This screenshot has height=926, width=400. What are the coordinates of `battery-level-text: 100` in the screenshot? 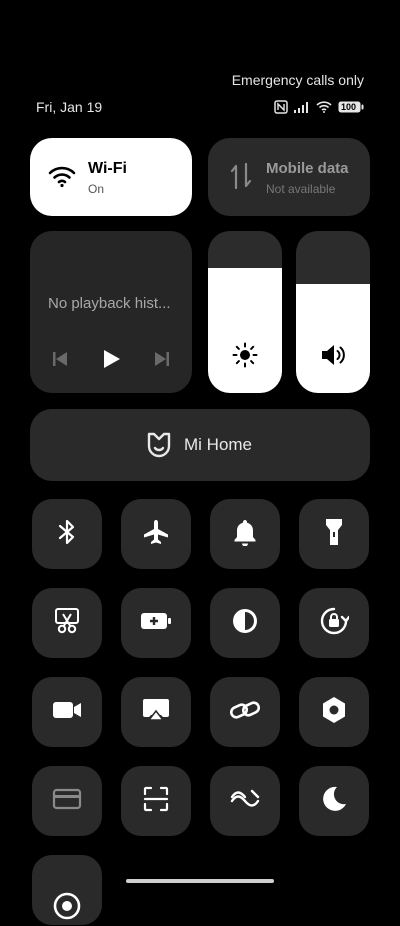 It's located at (349, 107).